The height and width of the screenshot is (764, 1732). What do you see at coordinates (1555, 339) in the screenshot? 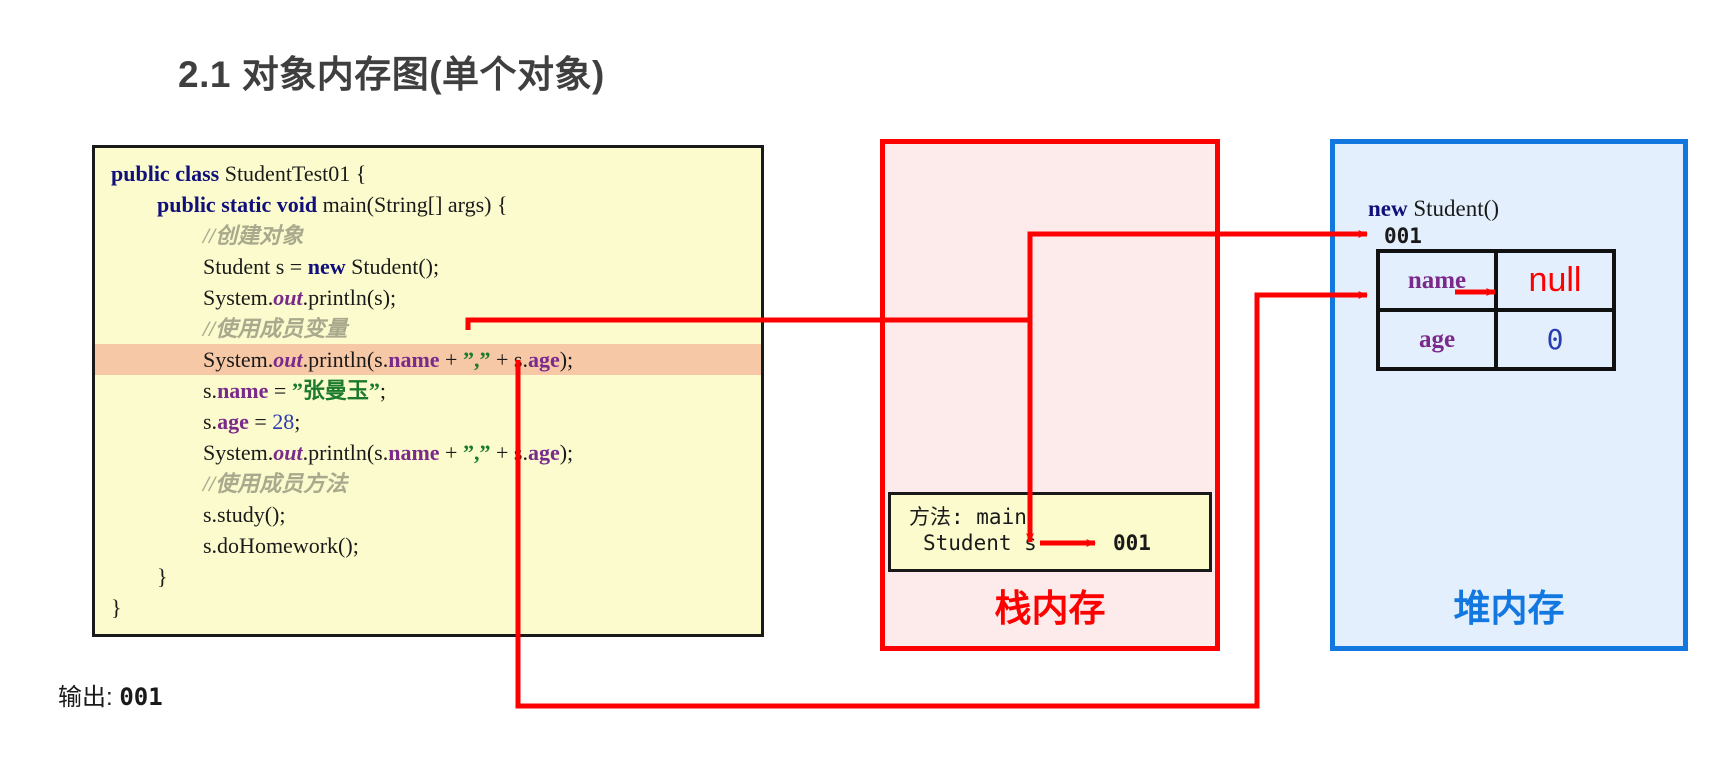
I see `heap-field-value-1: 0` at bounding box center [1555, 339].